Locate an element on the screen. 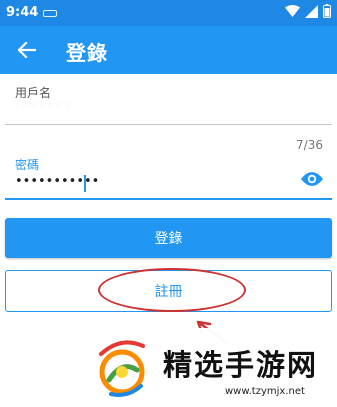  back-arrow-icon is located at coordinates (27, 50).